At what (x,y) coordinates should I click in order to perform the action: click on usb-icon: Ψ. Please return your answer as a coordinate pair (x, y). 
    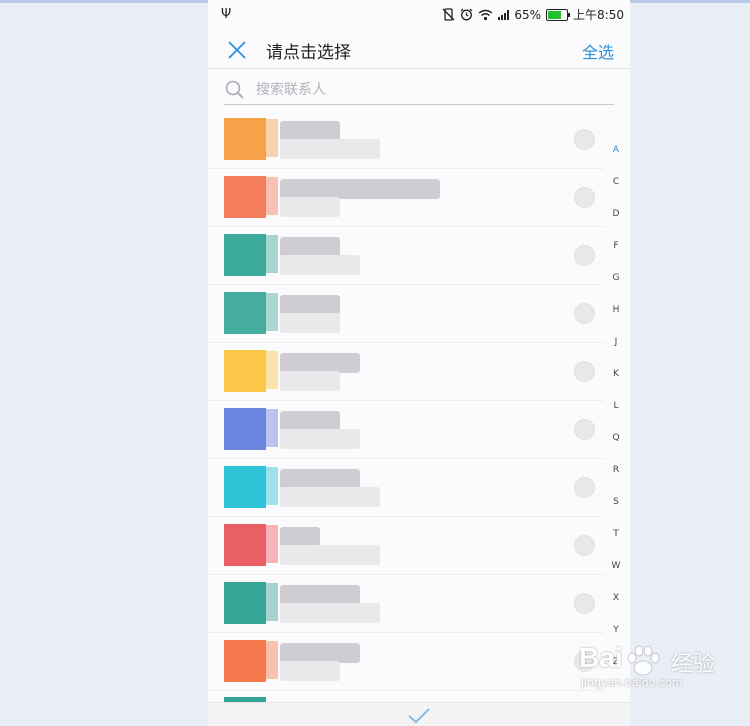
    Looking at the image, I should click on (226, 14).